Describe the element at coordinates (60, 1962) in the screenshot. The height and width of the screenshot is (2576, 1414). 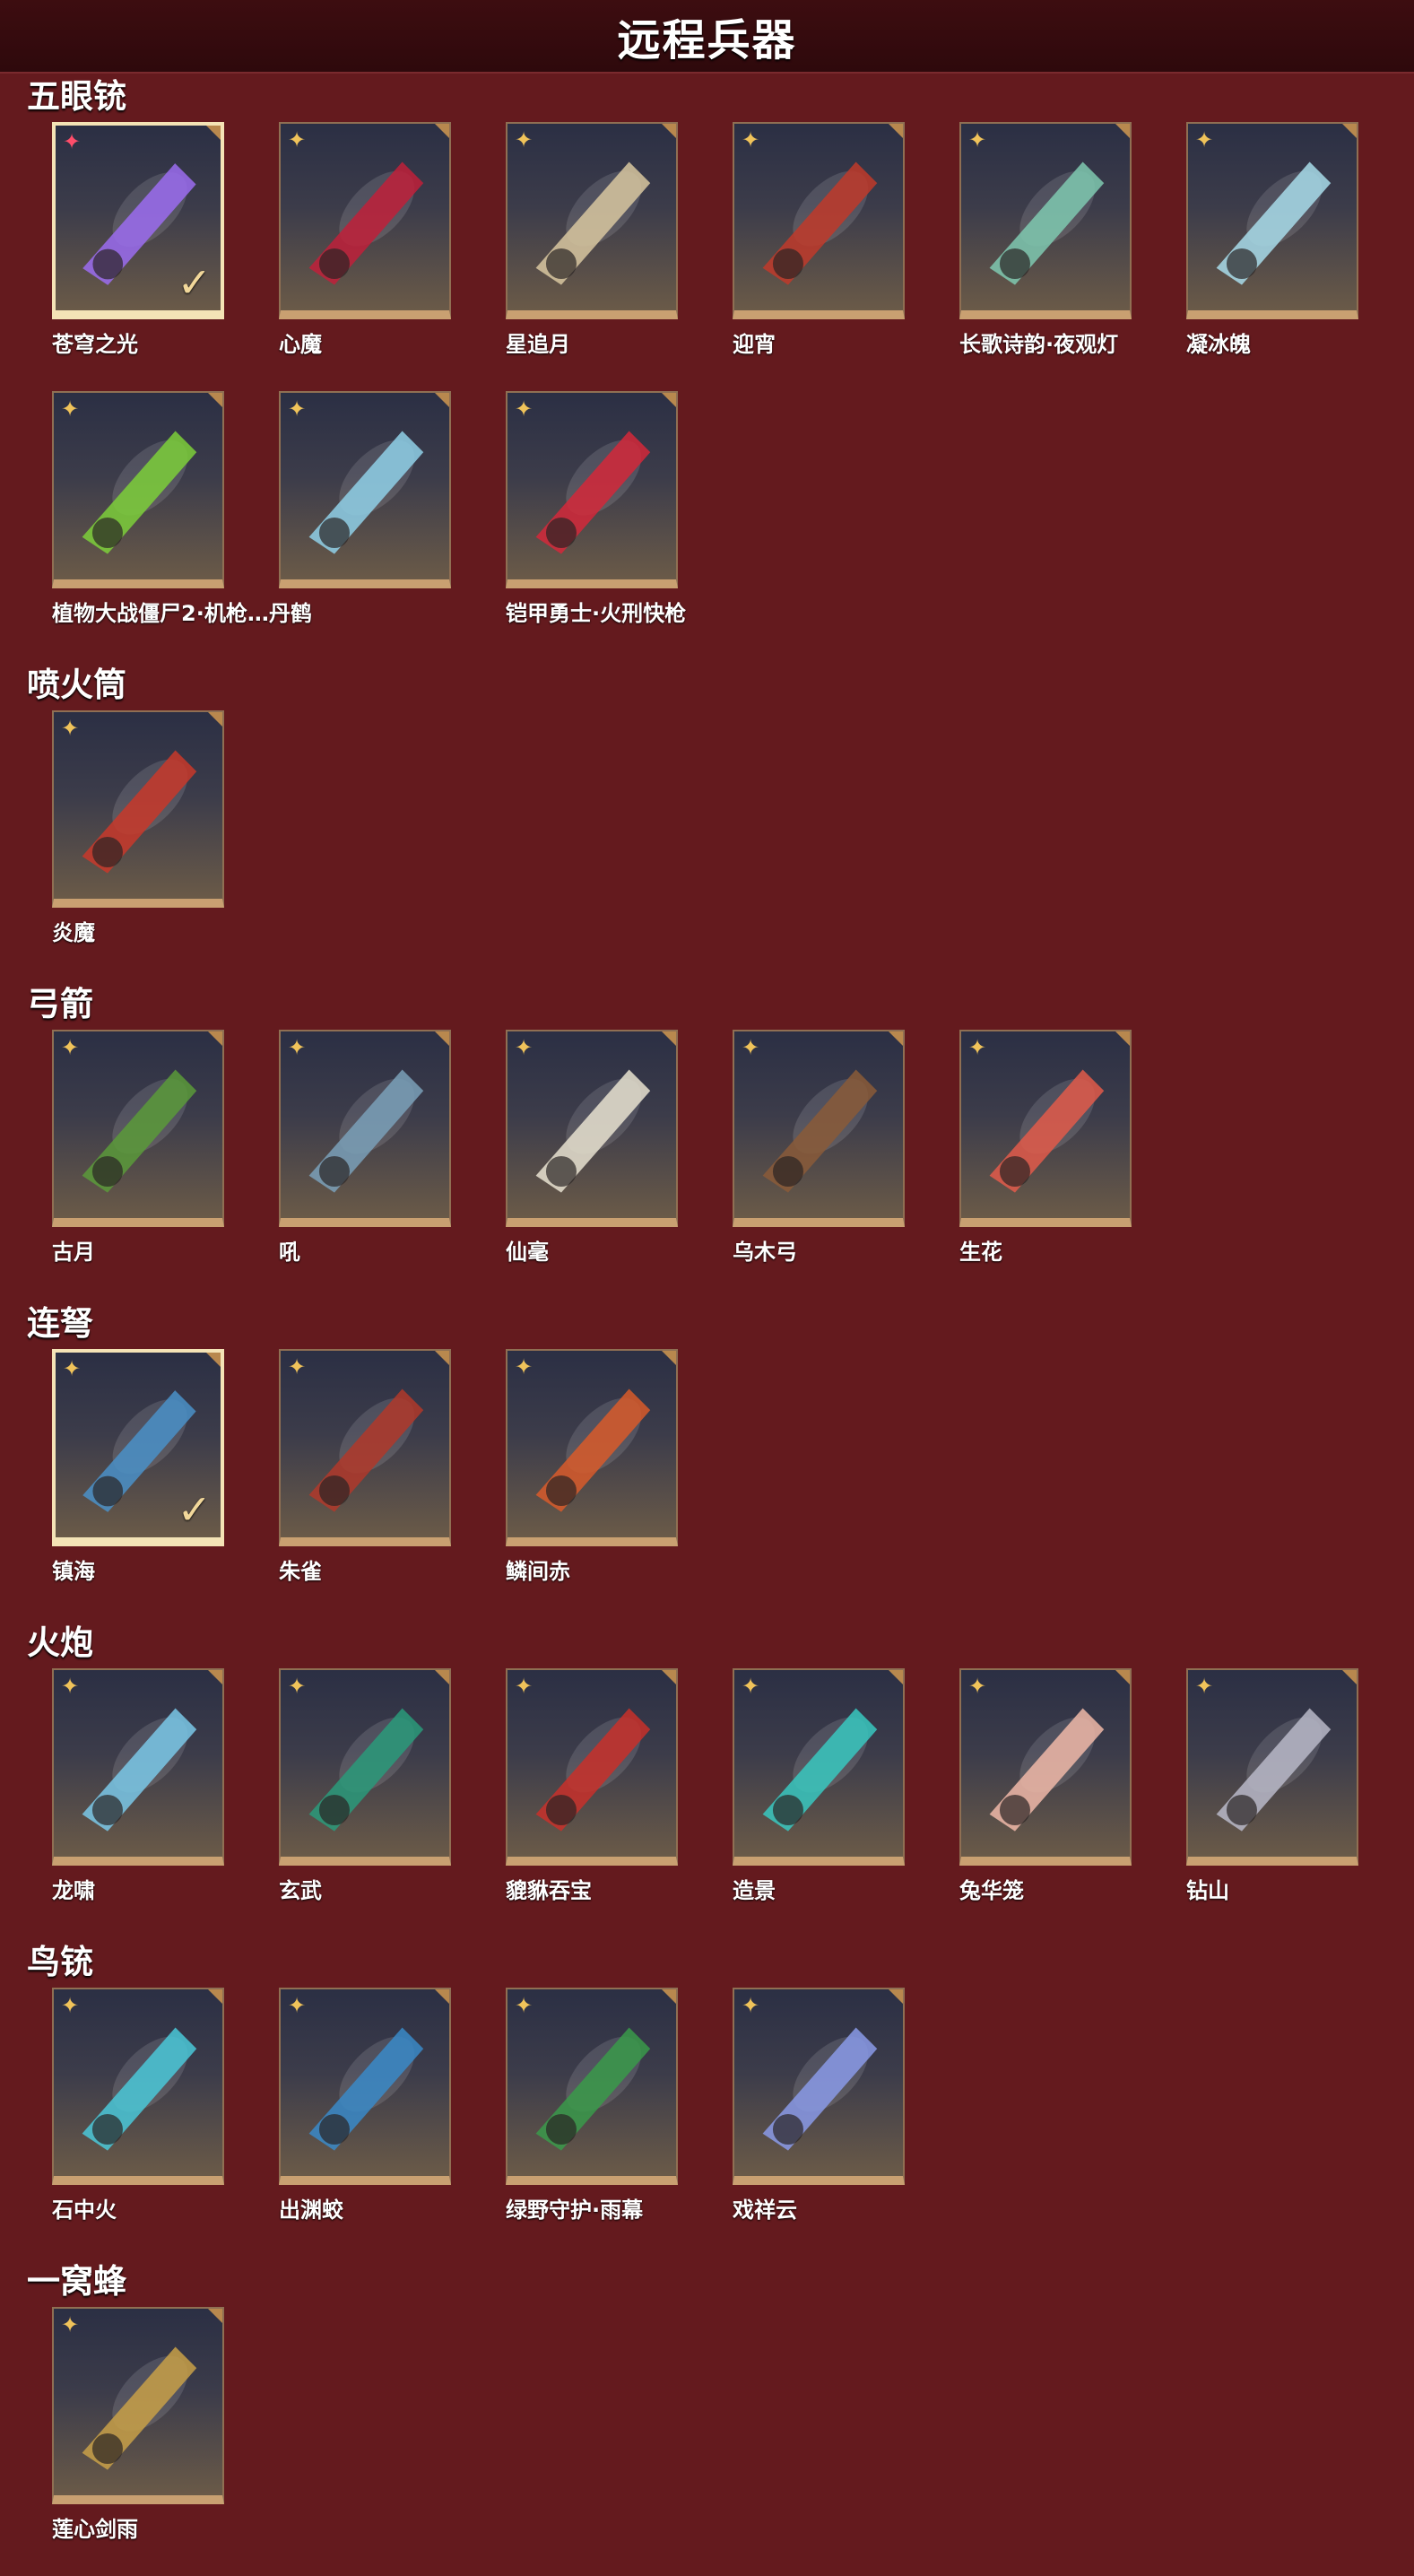
I see `section-title: 鸟铳` at that location.